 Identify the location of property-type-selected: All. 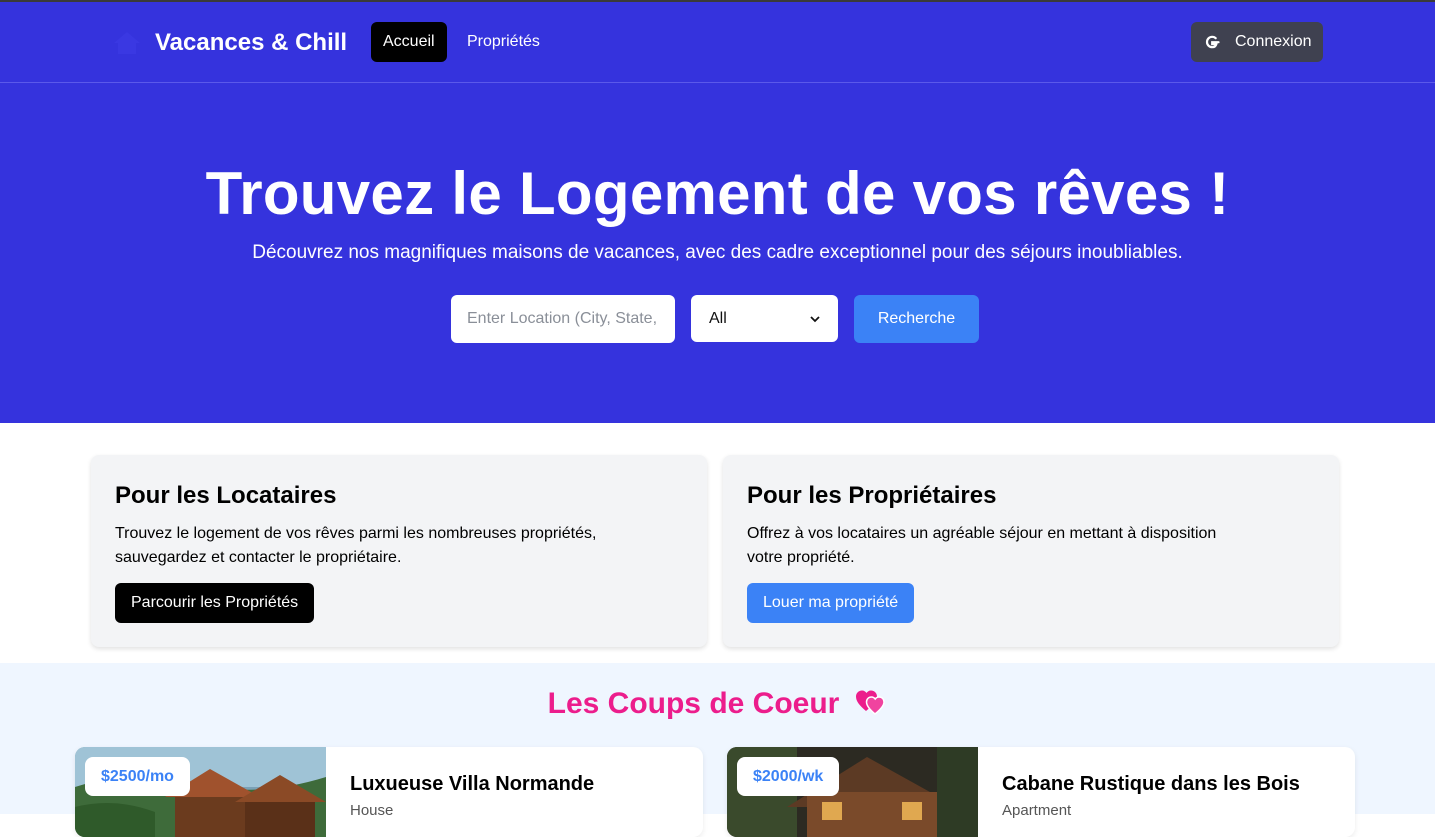
(718, 318).